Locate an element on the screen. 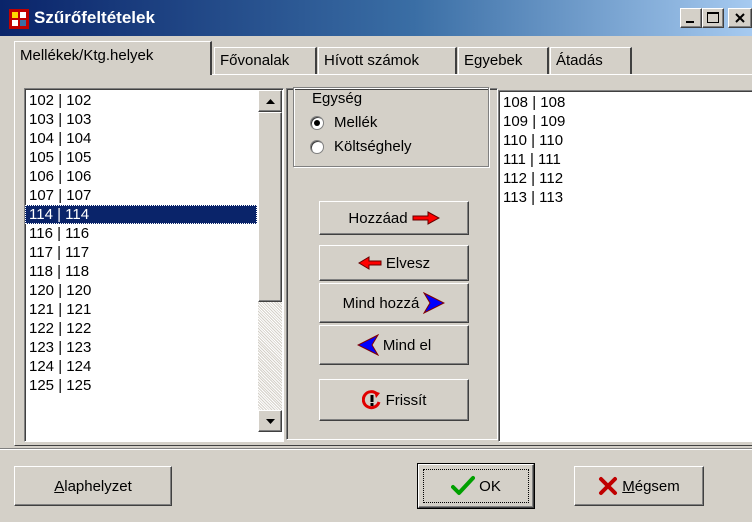 This screenshot has height=522, width=752. close-button is located at coordinates (740, 18).